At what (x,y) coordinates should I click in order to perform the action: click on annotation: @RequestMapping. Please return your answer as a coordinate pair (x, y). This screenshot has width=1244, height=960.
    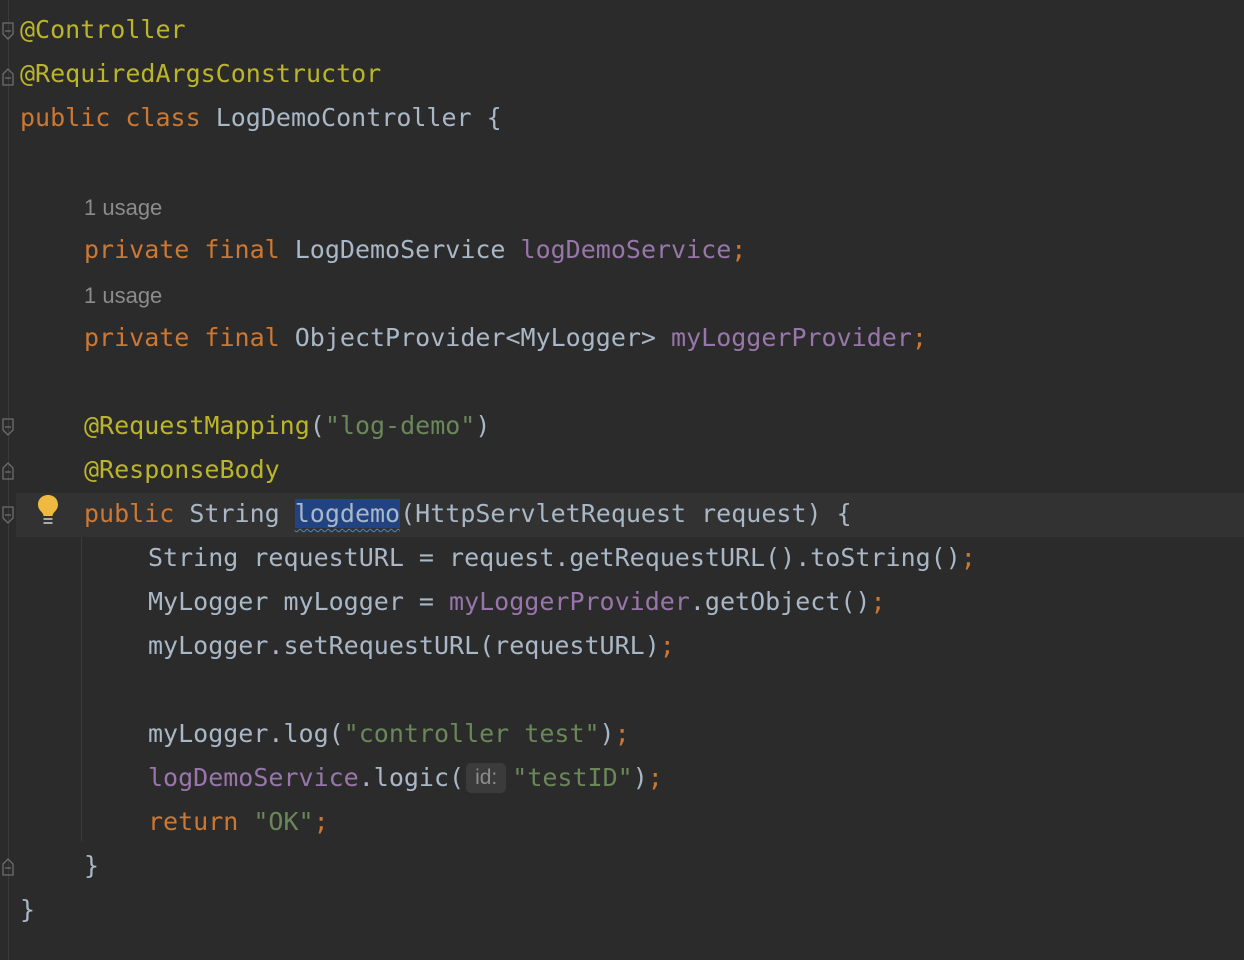
    Looking at the image, I should click on (197, 425).